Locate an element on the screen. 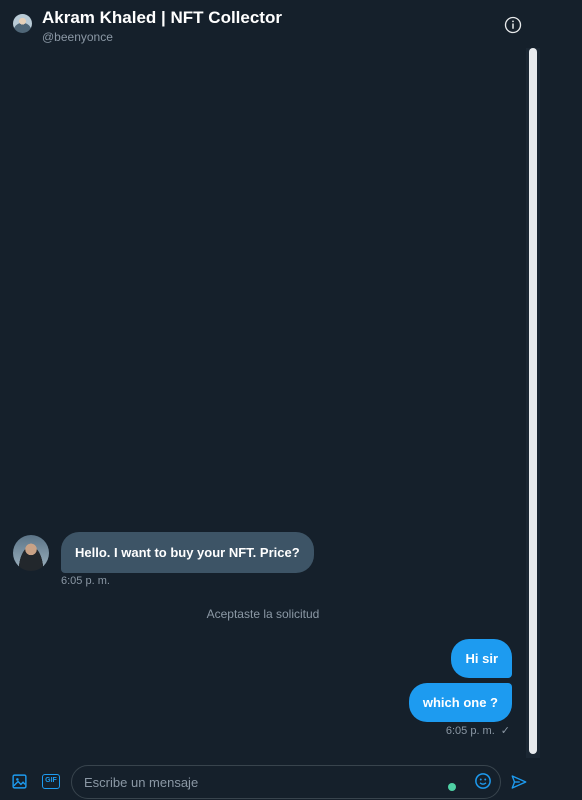 Image resolution: width=582 pixels, height=800 pixels. gif-icon: GIF is located at coordinates (51, 781).